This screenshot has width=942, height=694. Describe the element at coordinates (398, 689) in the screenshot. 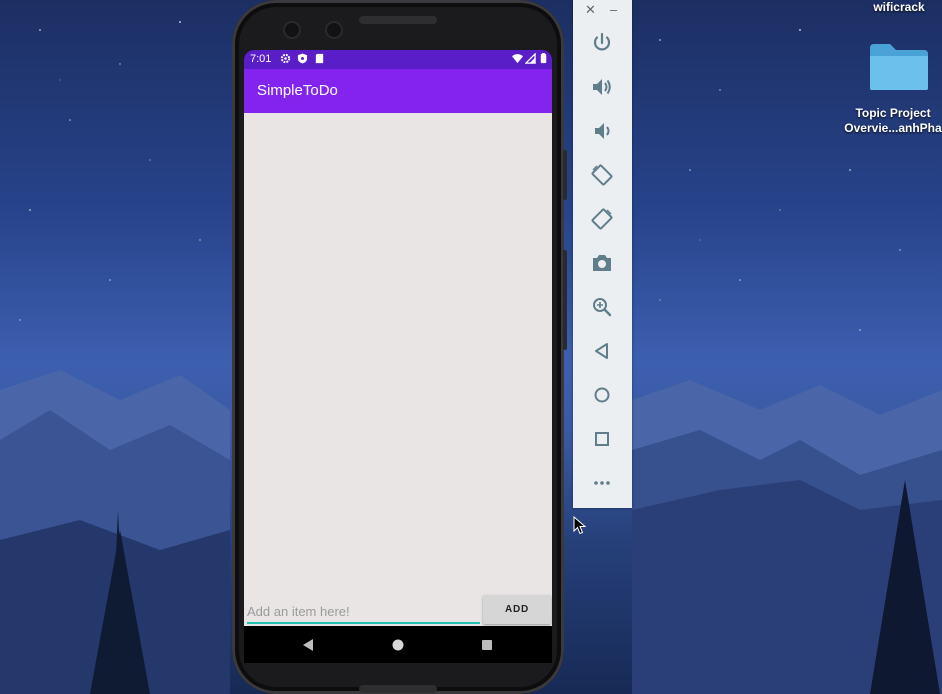

I see `bottom-speaker` at that location.